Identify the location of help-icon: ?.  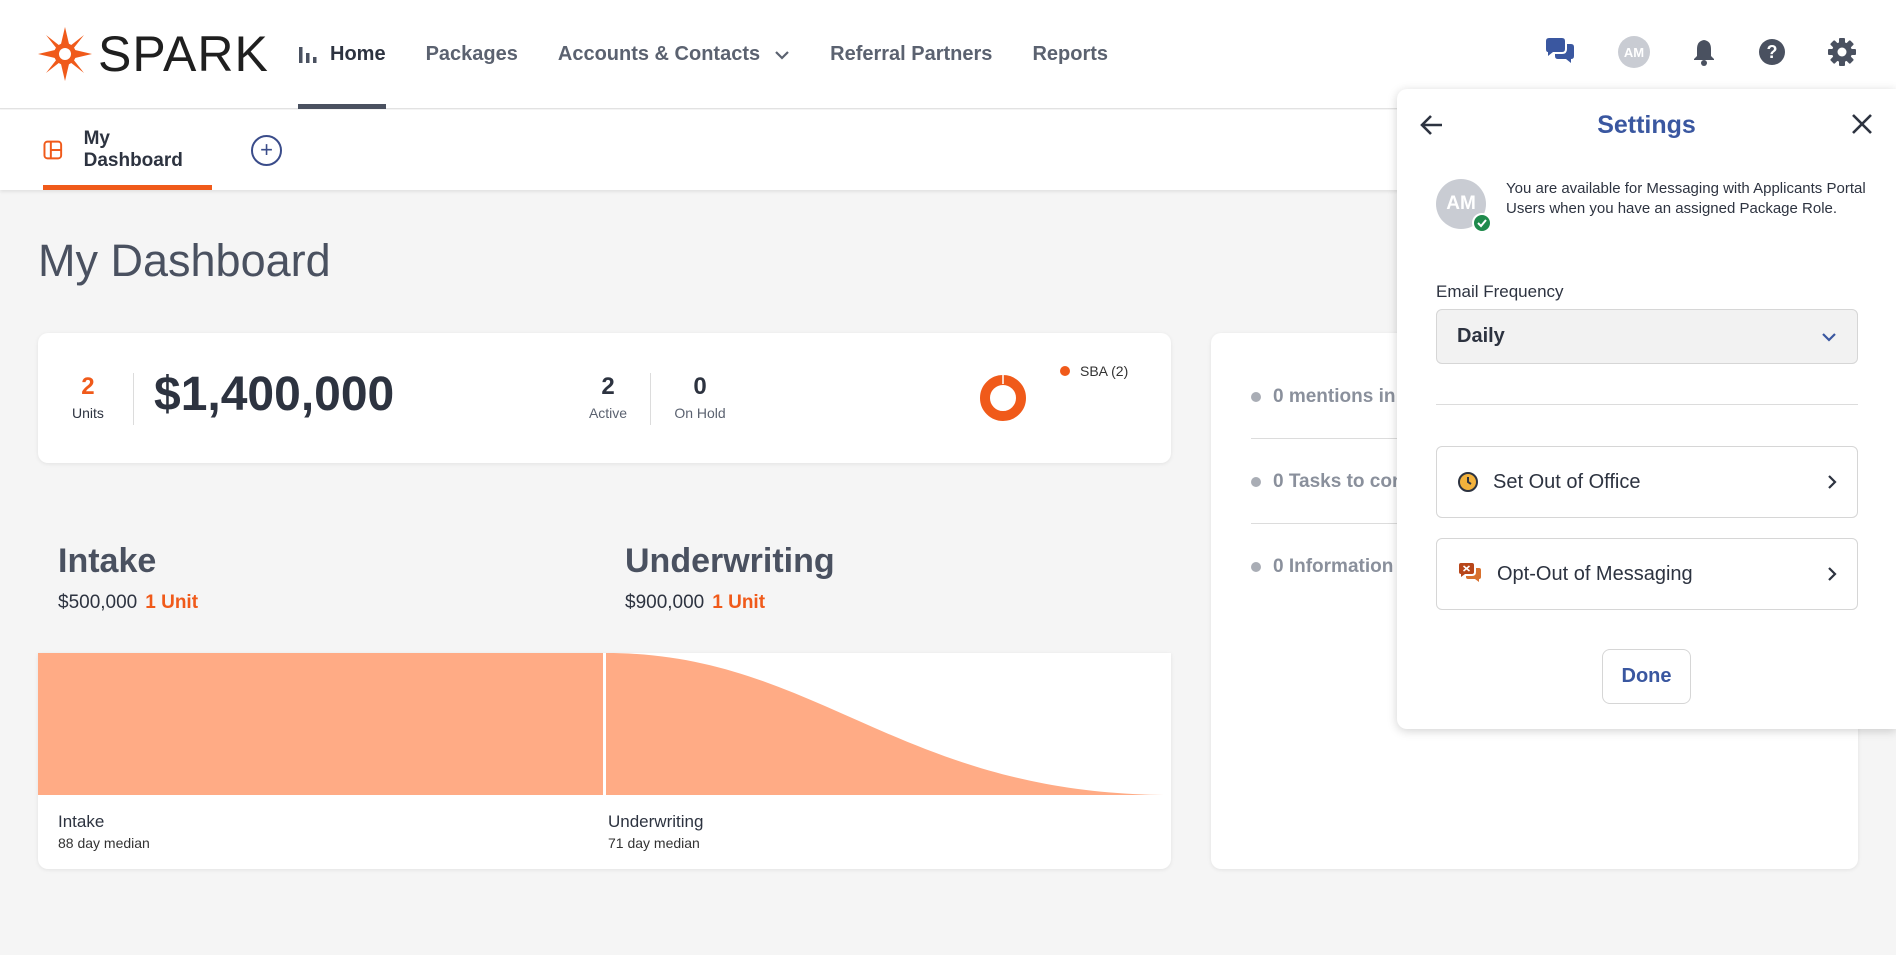
(1772, 52).